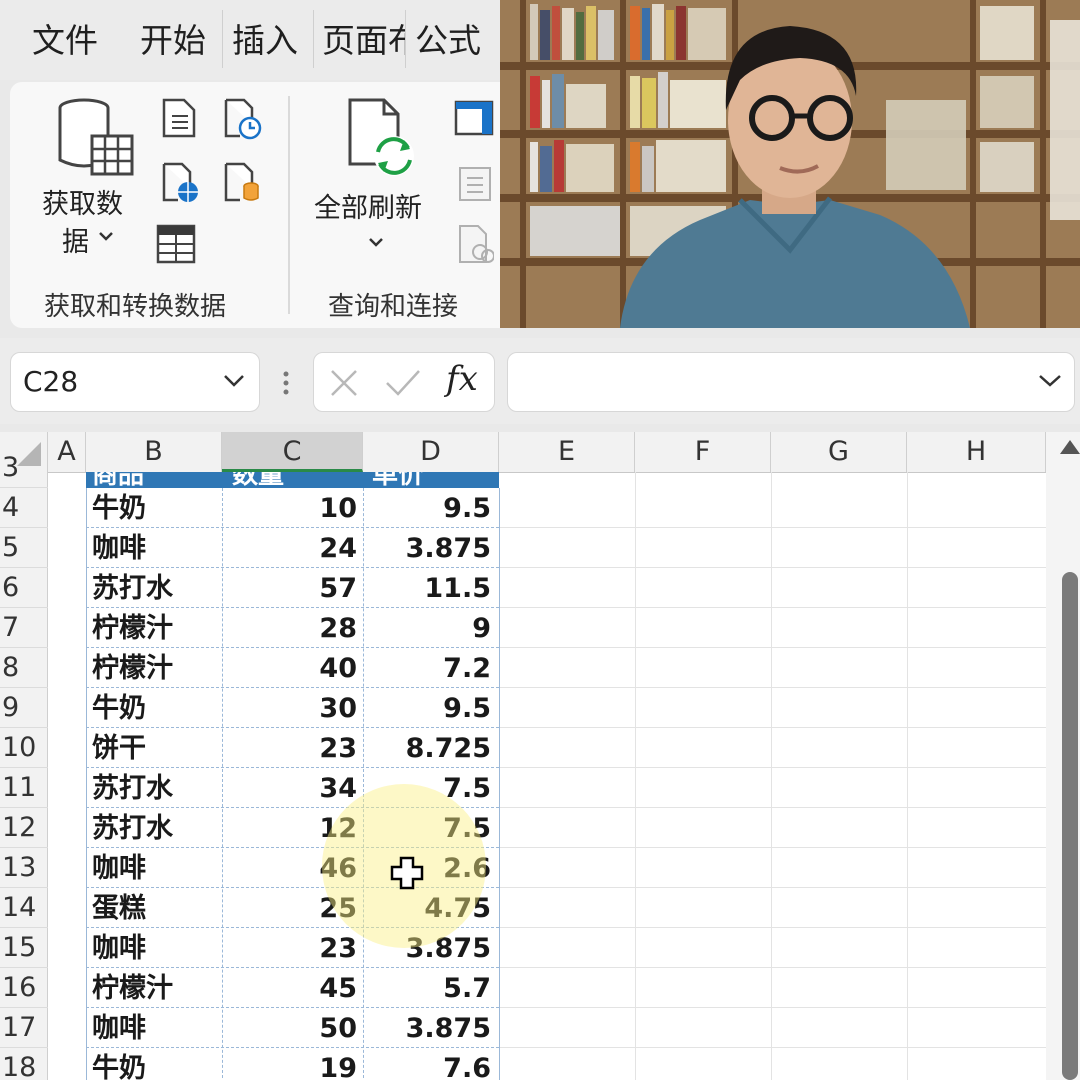 This screenshot has width=1080, height=1080. I want to click on from-web-icon, so click(180, 185).